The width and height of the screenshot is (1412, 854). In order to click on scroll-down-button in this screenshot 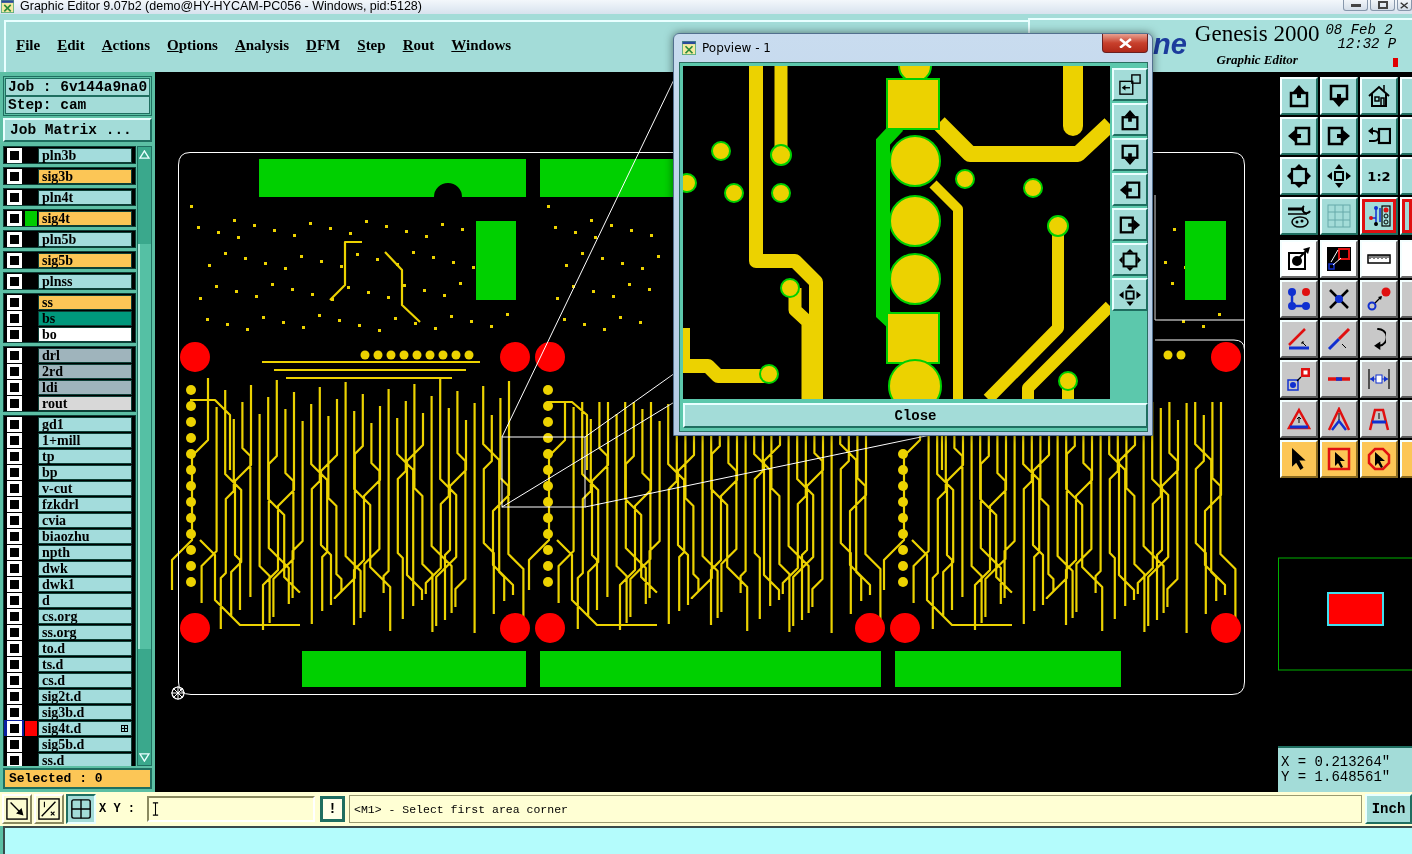, I will do `click(144, 757)`.